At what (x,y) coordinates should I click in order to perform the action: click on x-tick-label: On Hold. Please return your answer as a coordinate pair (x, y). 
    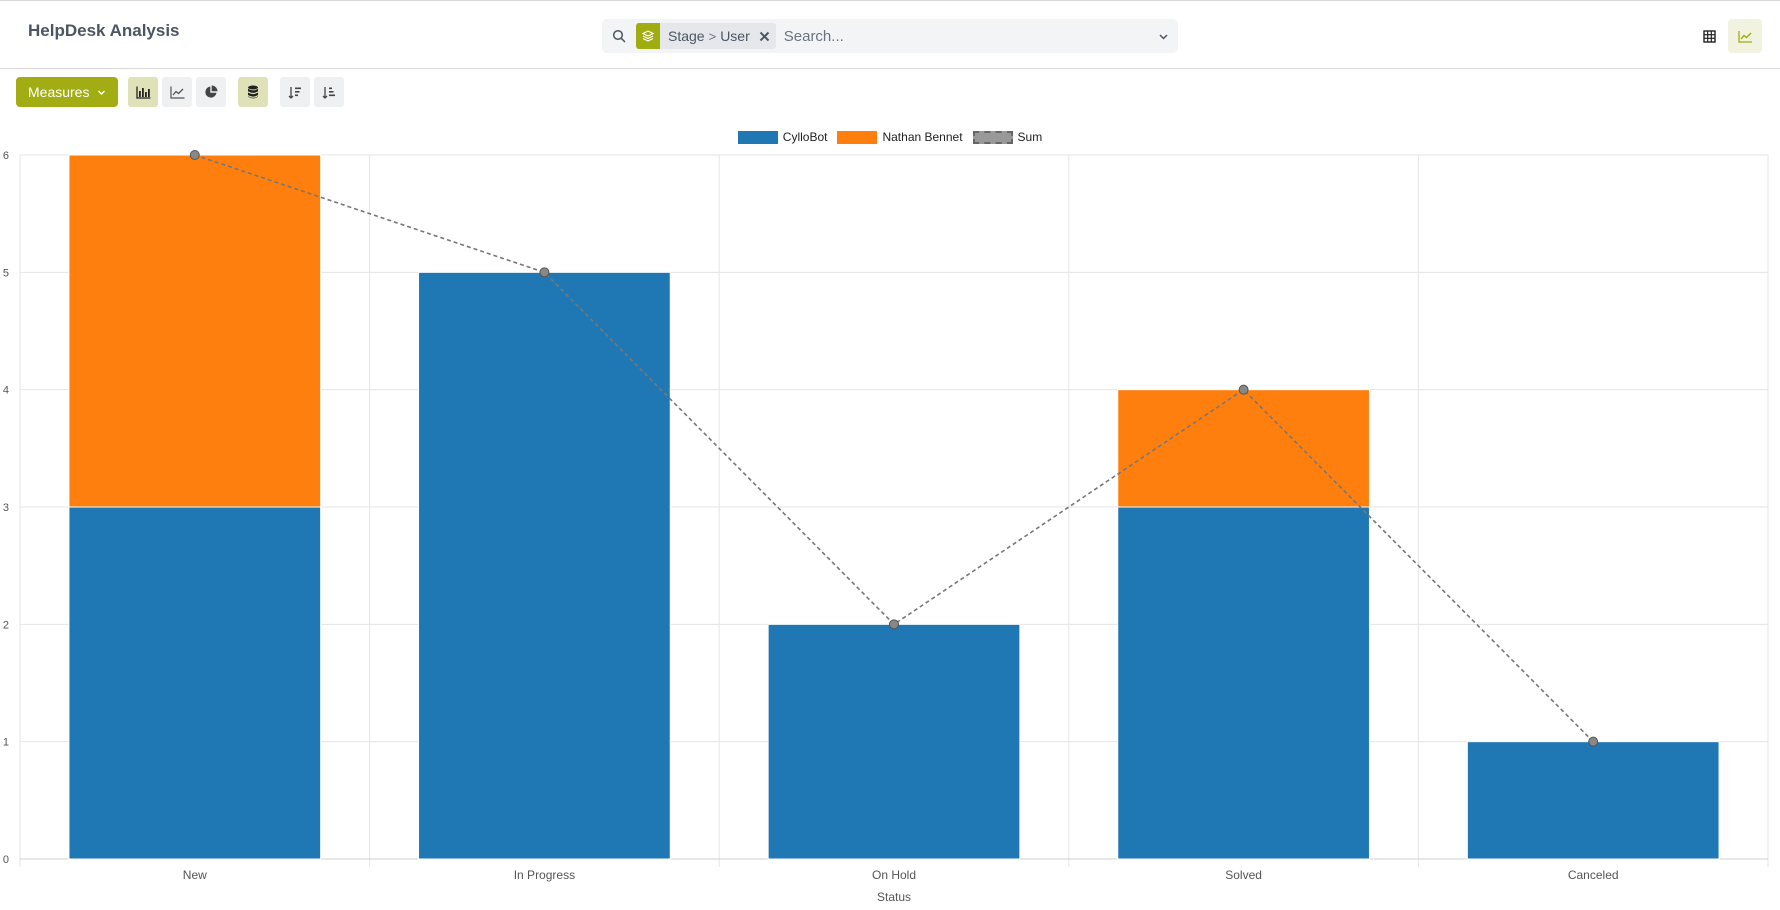
    Looking at the image, I should click on (894, 875).